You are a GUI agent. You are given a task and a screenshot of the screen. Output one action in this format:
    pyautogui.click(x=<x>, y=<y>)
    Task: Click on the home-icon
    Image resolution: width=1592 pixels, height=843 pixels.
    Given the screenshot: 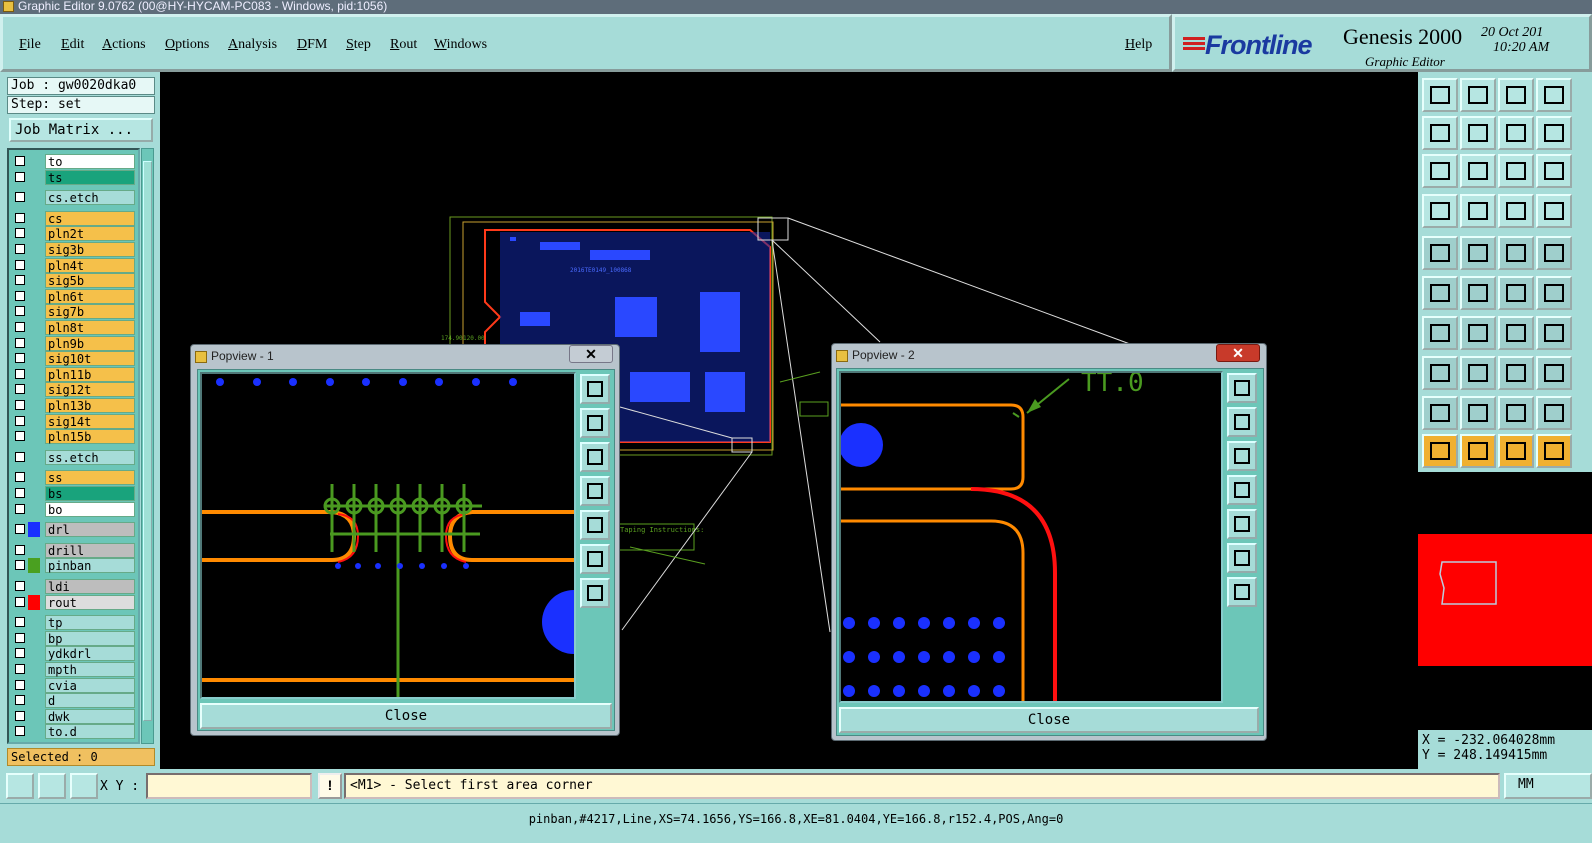 What is the action you would take?
    pyautogui.click(x=1516, y=95)
    